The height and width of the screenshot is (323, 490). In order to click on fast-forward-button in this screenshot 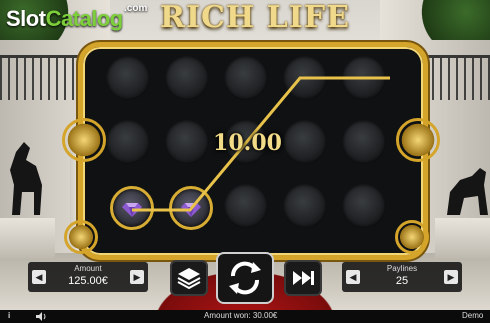, I will do `click(303, 278)`.